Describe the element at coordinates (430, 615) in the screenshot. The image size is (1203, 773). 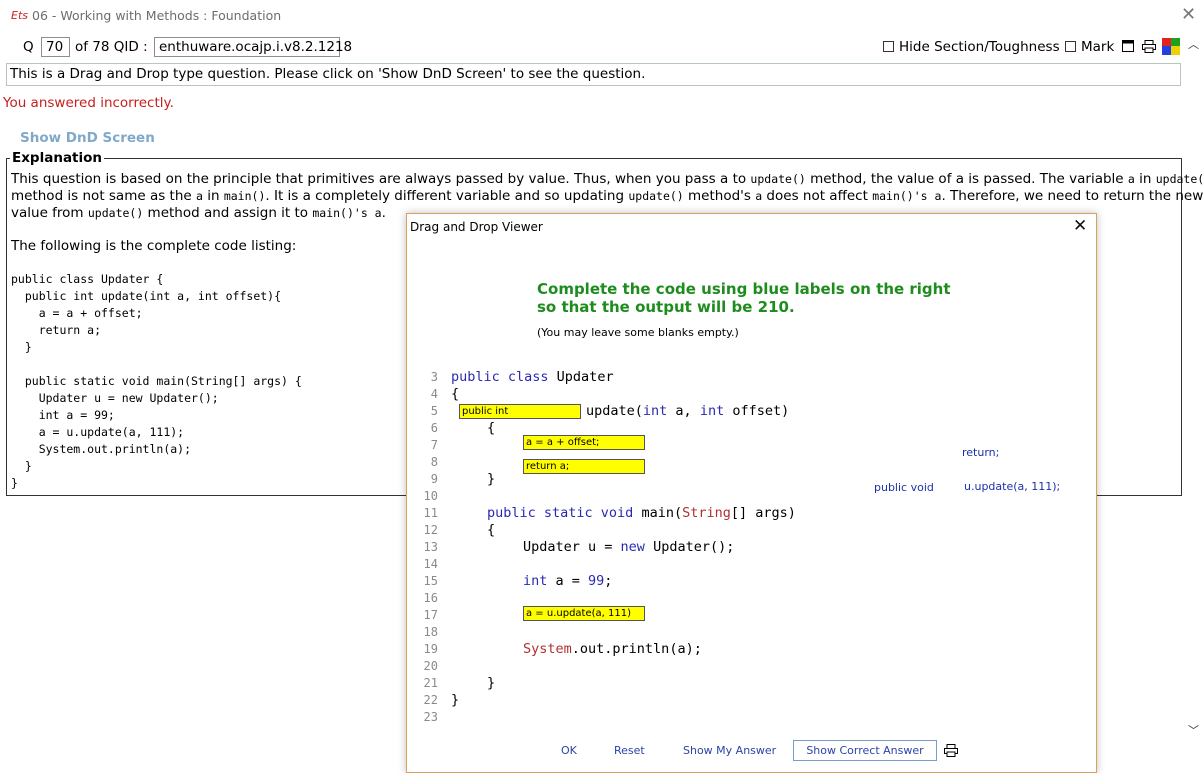
I see `line-number: 17` at that location.